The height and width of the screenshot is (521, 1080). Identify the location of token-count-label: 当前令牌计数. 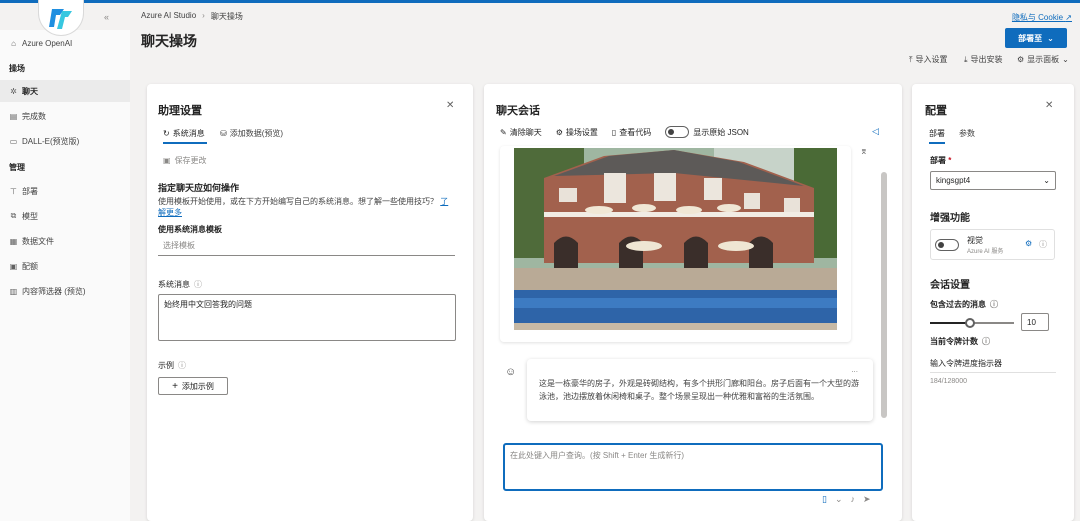
(954, 341).